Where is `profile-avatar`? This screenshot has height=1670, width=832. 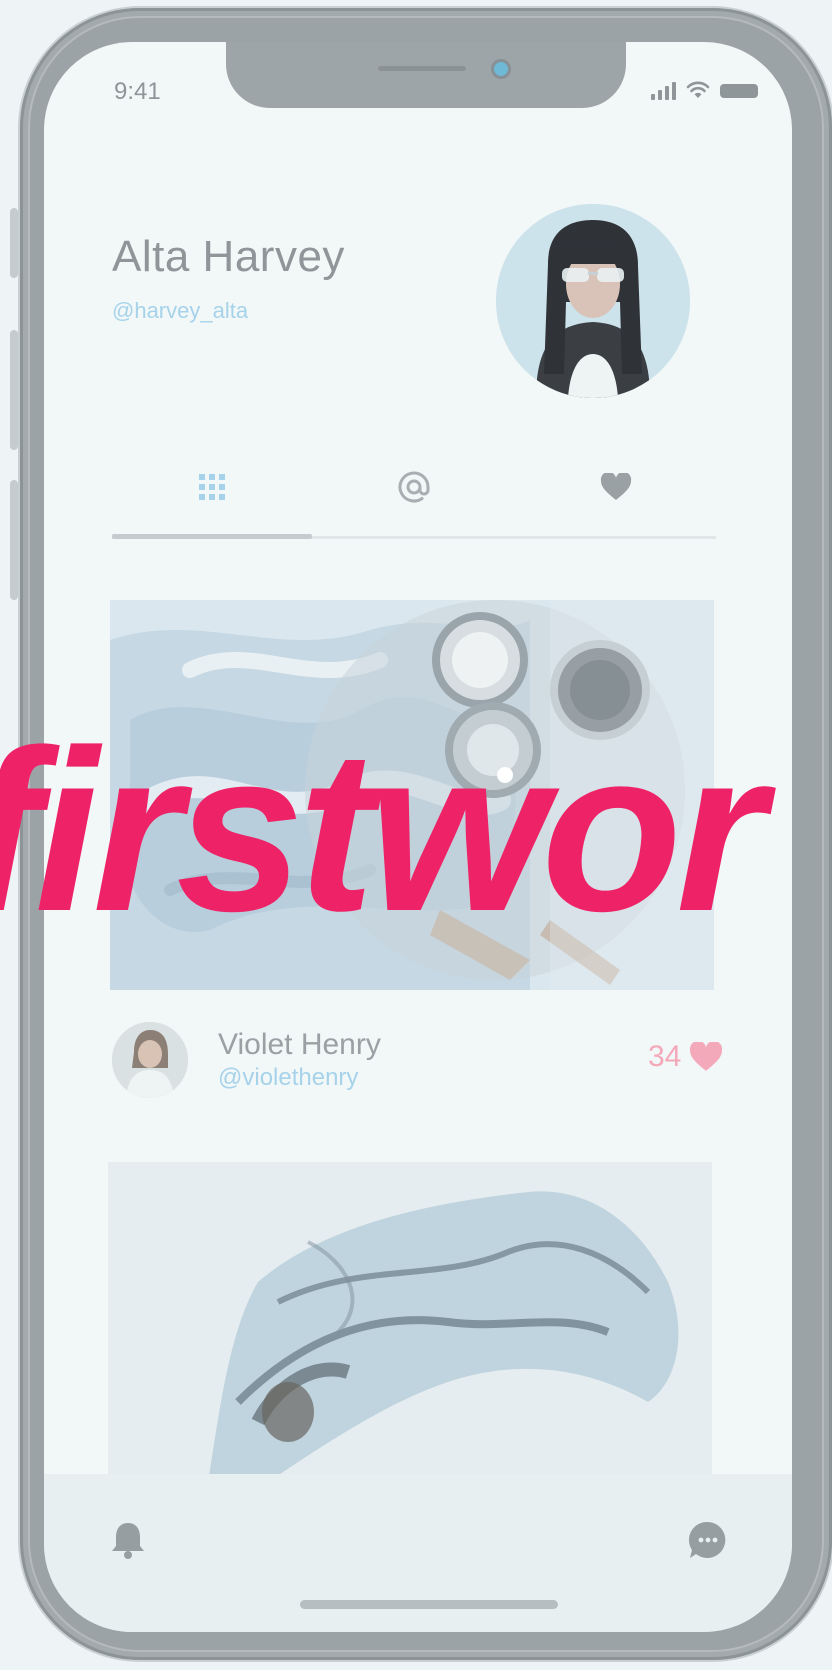
profile-avatar is located at coordinates (593, 301).